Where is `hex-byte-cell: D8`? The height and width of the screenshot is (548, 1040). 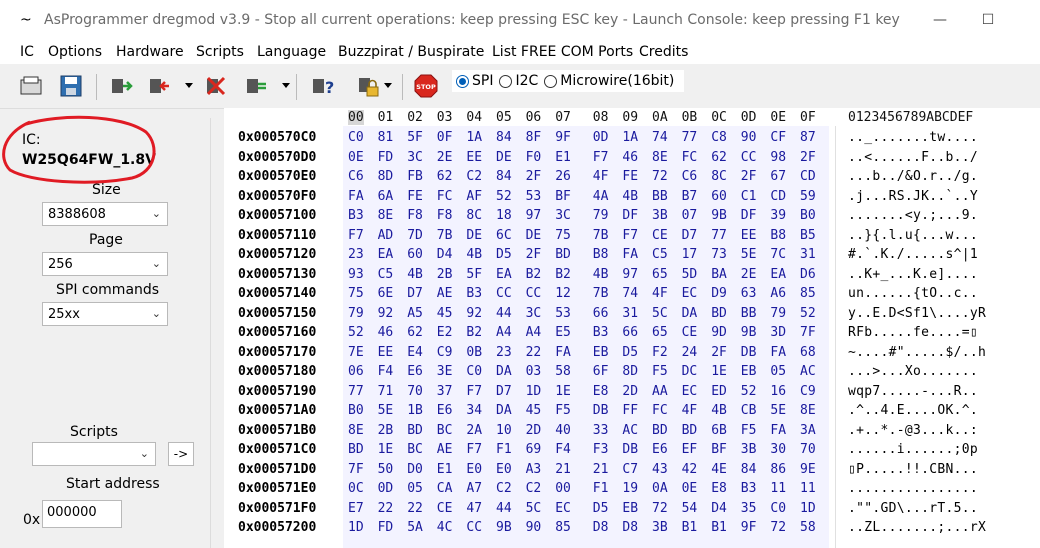
hex-byte-cell: D8 is located at coordinates (630, 527).